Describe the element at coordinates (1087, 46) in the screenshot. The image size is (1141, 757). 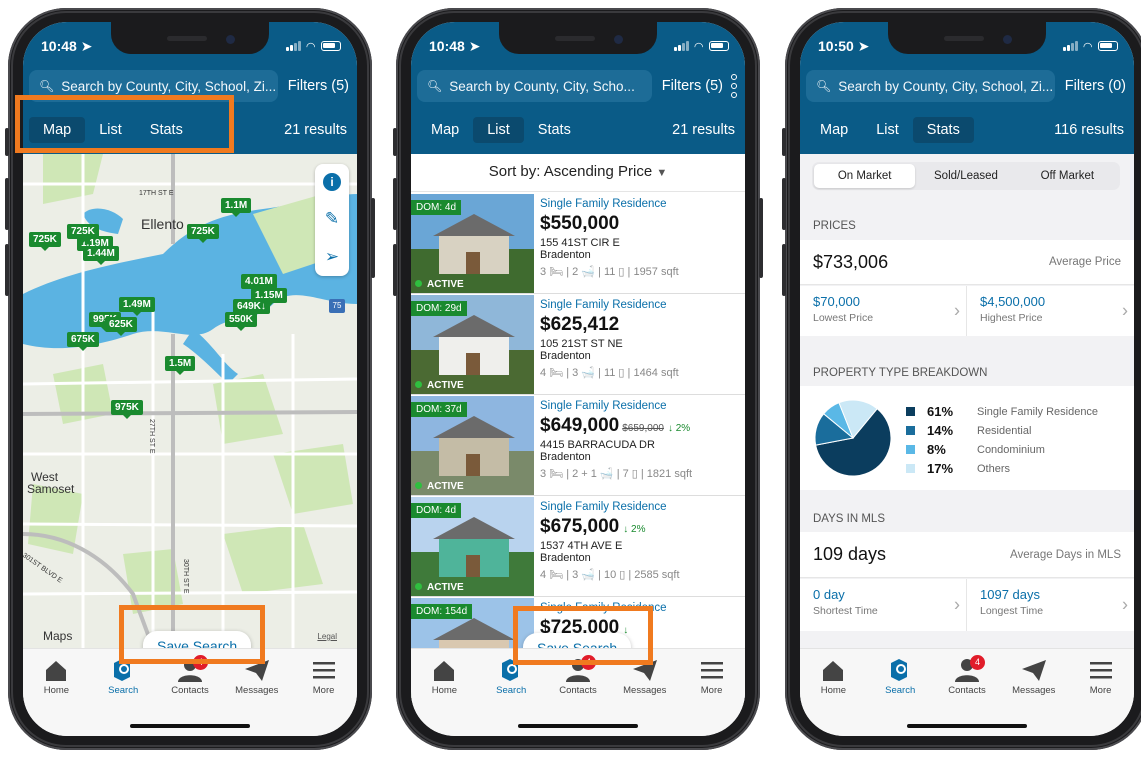
I see `wifi-icon: ◠` at that location.